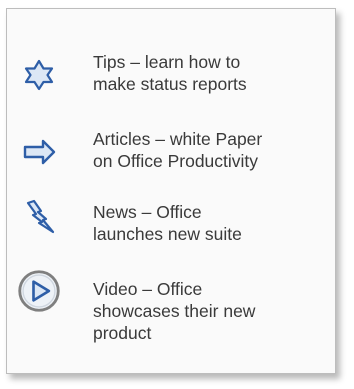 The height and width of the screenshot is (389, 354). Describe the element at coordinates (39, 152) in the screenshot. I see `arrow-right-icon` at that location.